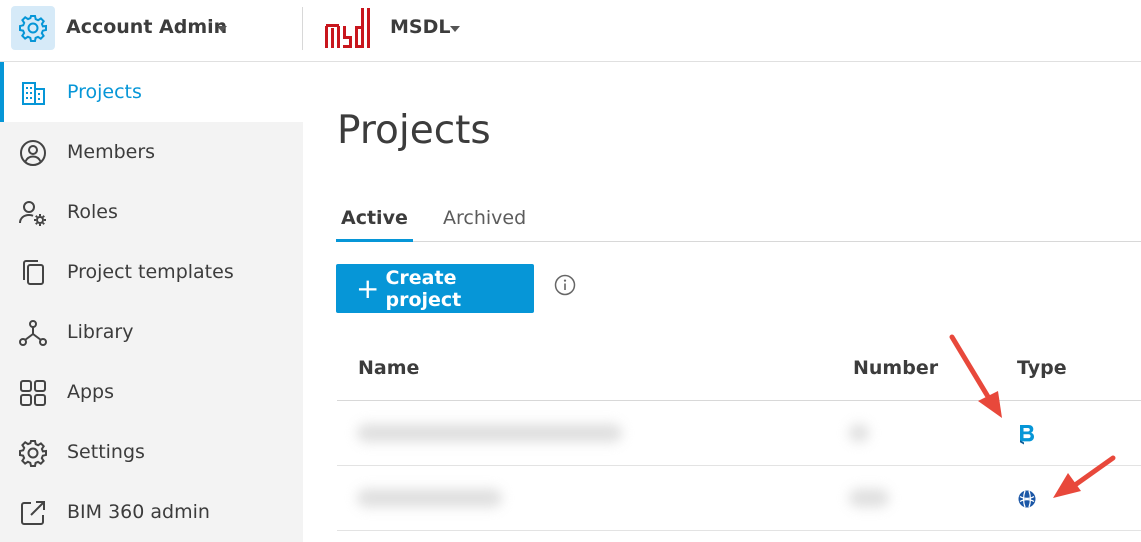  What do you see at coordinates (347, 28) in the screenshot?
I see `org-logo` at bounding box center [347, 28].